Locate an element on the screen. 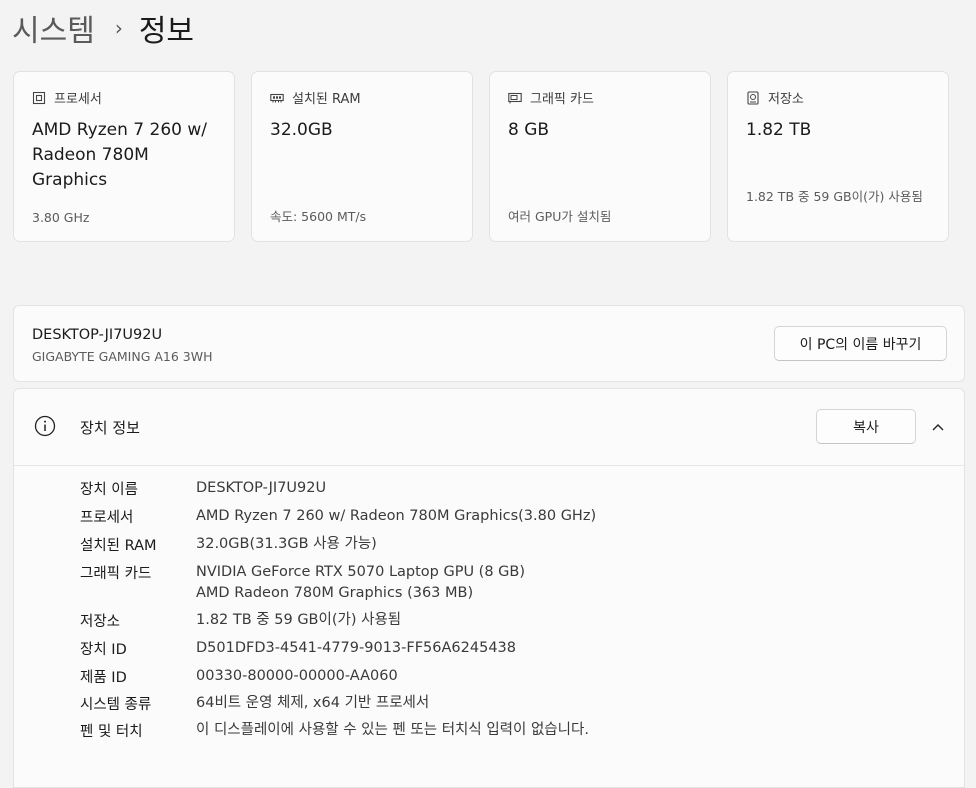  page-title: 정보 is located at coordinates (166, 31).